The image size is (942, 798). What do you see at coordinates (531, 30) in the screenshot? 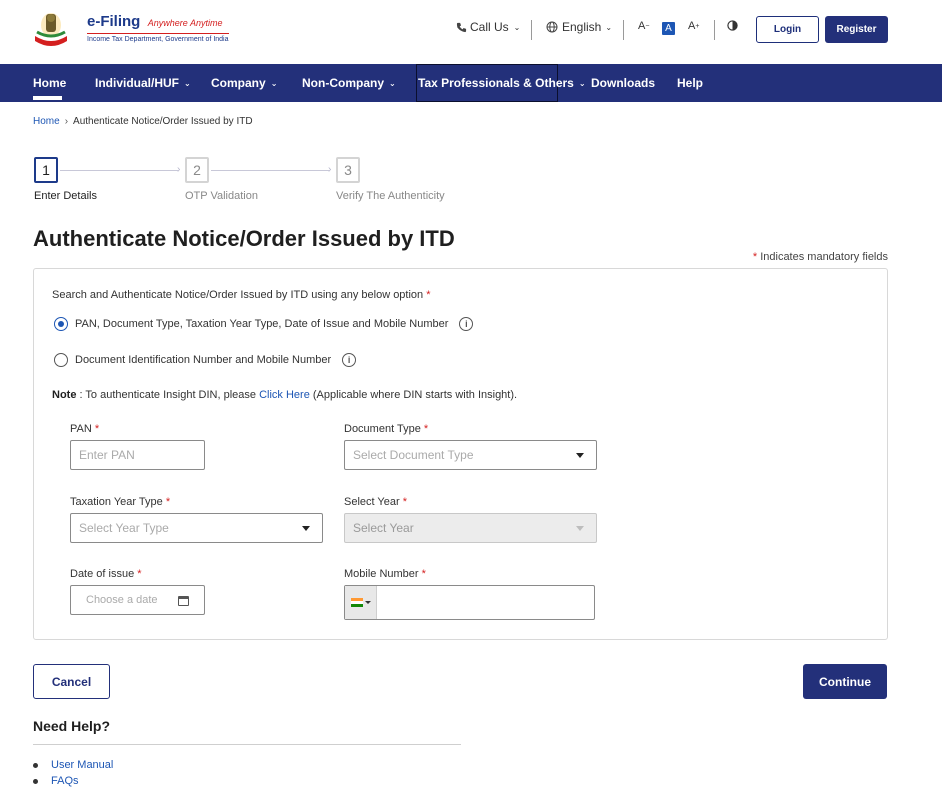
I see `header-divider` at bounding box center [531, 30].